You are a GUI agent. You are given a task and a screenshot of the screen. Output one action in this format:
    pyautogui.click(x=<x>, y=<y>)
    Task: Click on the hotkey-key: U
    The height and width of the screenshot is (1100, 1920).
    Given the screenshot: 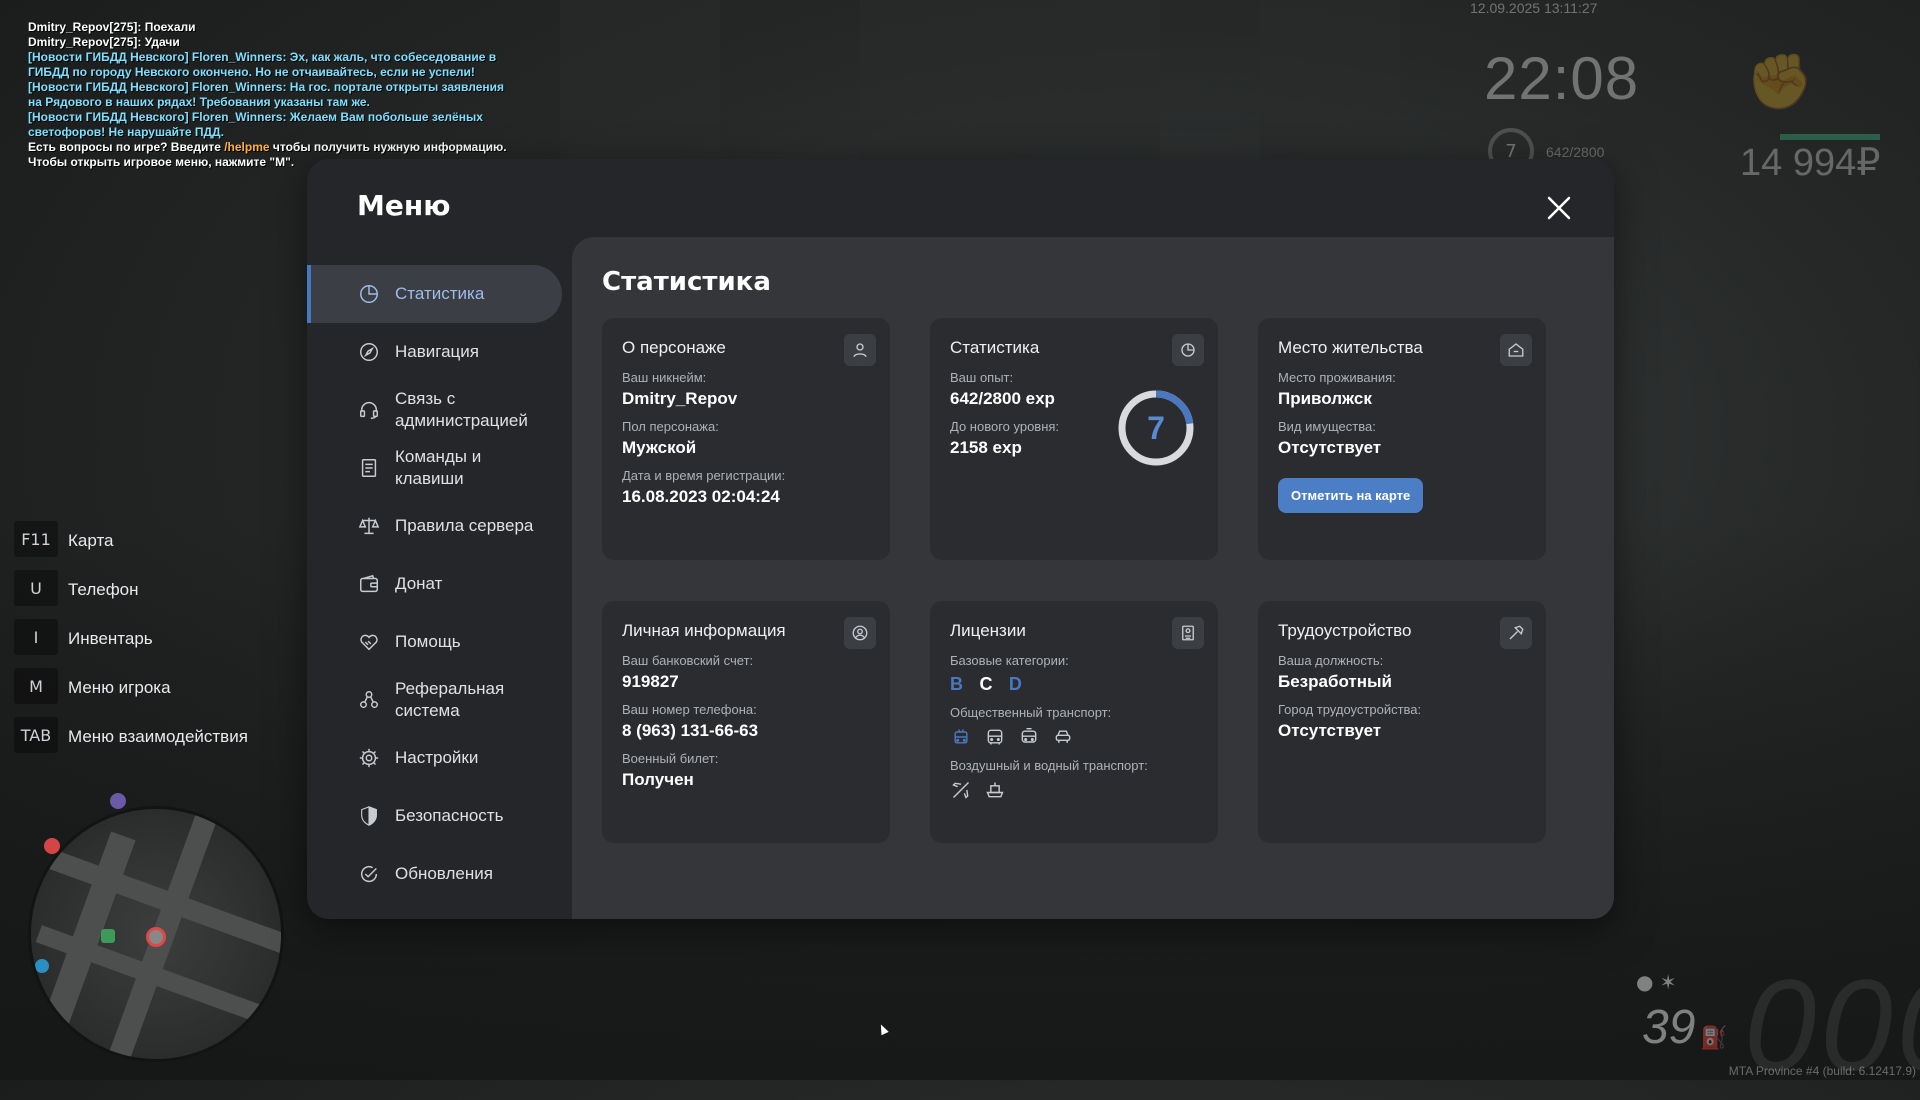 What is the action you would take?
    pyautogui.click(x=36, y=588)
    